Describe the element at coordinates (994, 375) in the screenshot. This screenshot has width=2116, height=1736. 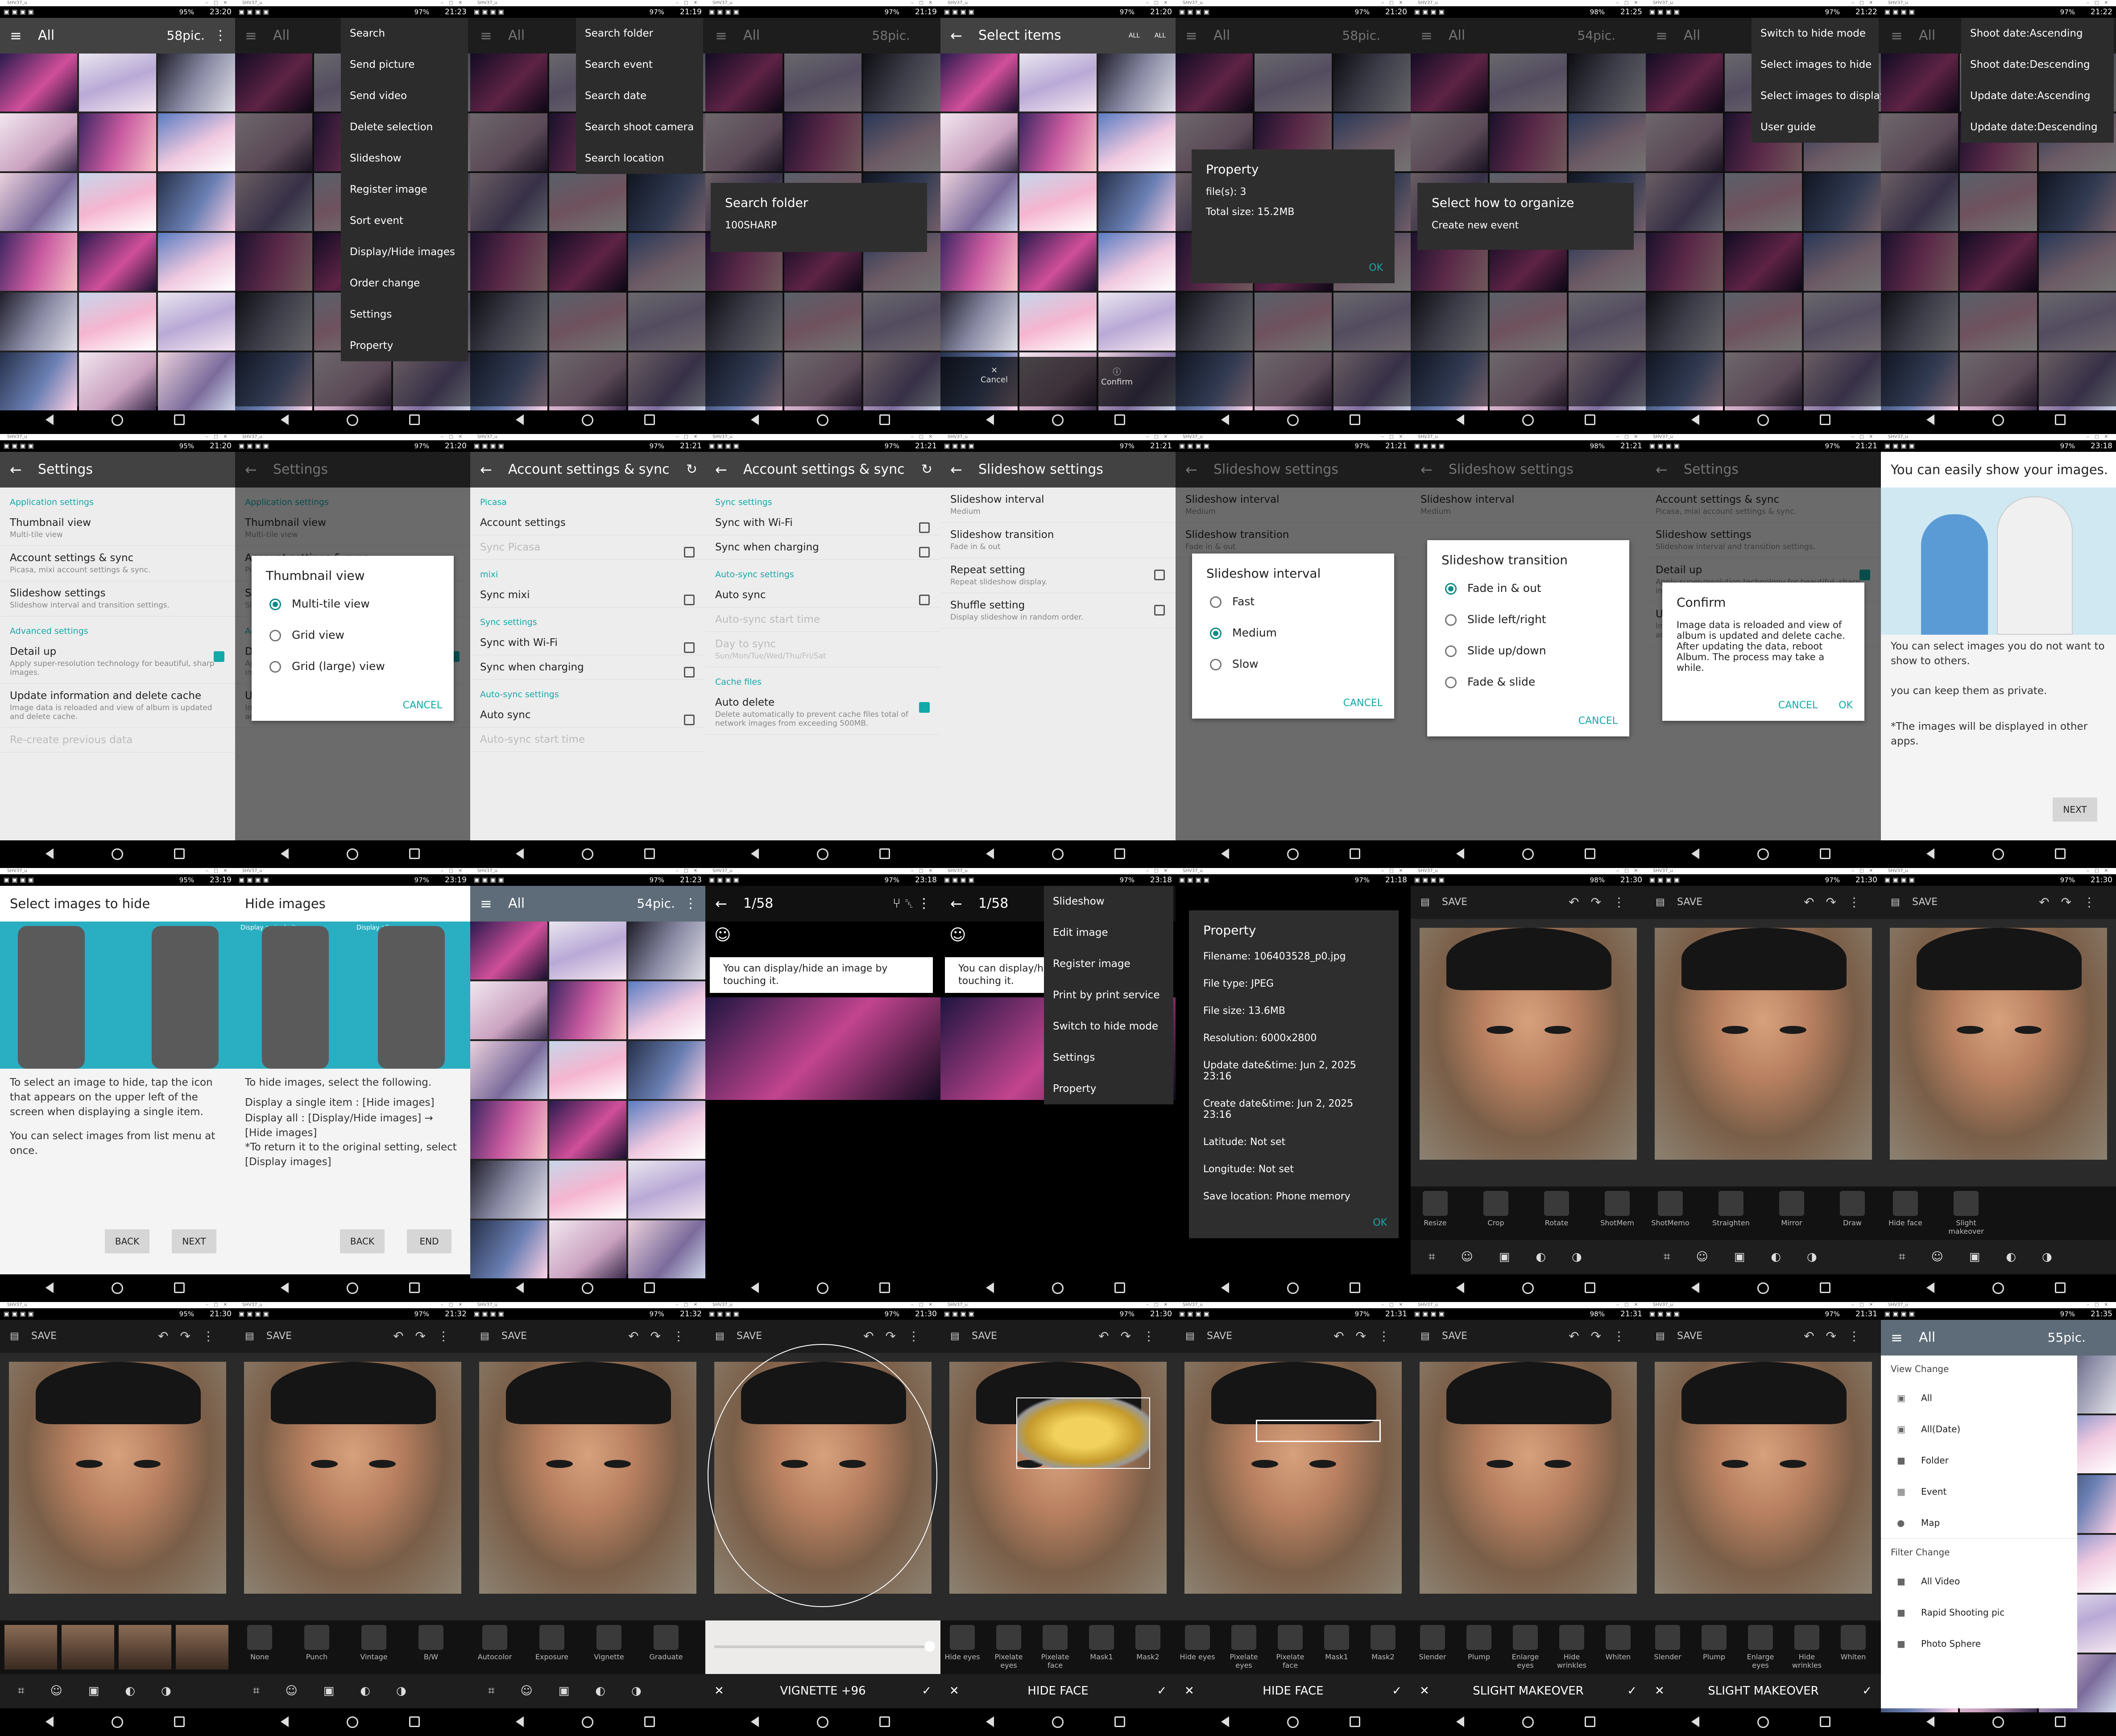
I see `cancel-selection-button: ✕ Cancel` at that location.